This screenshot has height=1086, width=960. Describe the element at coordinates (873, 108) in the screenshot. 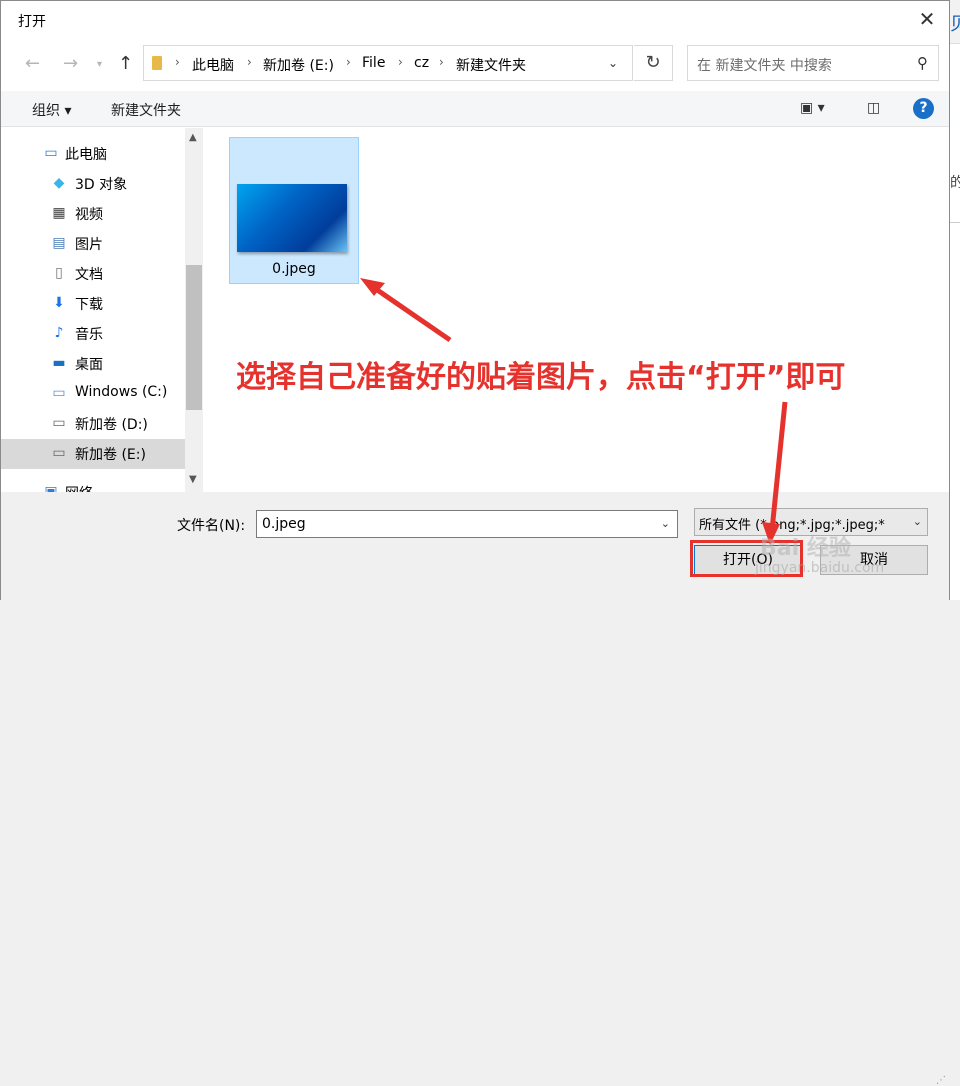

I see `preview-pane-icon: ◫` at that location.